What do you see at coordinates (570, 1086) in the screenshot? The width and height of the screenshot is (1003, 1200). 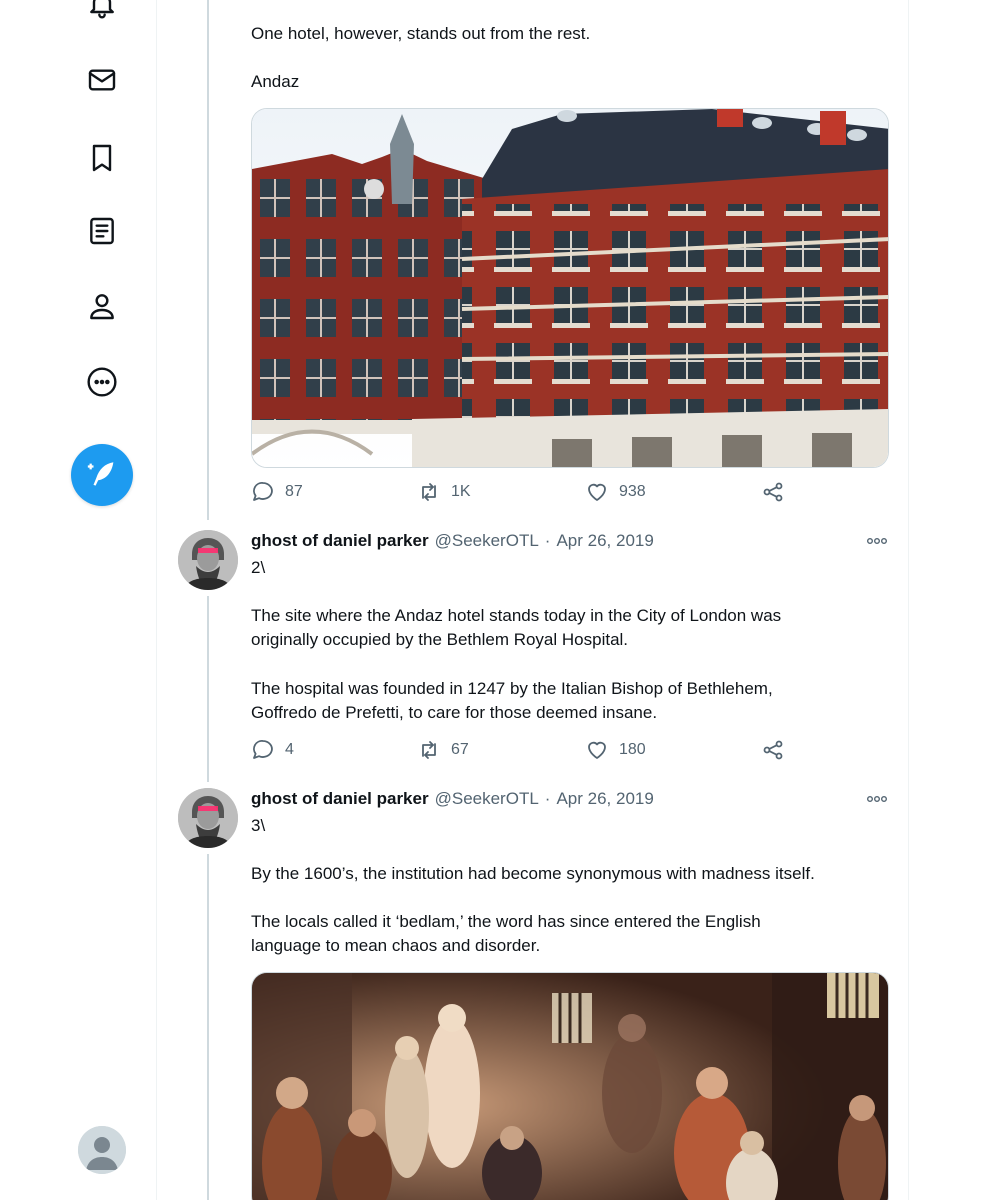 I see `bedlam-painting` at bounding box center [570, 1086].